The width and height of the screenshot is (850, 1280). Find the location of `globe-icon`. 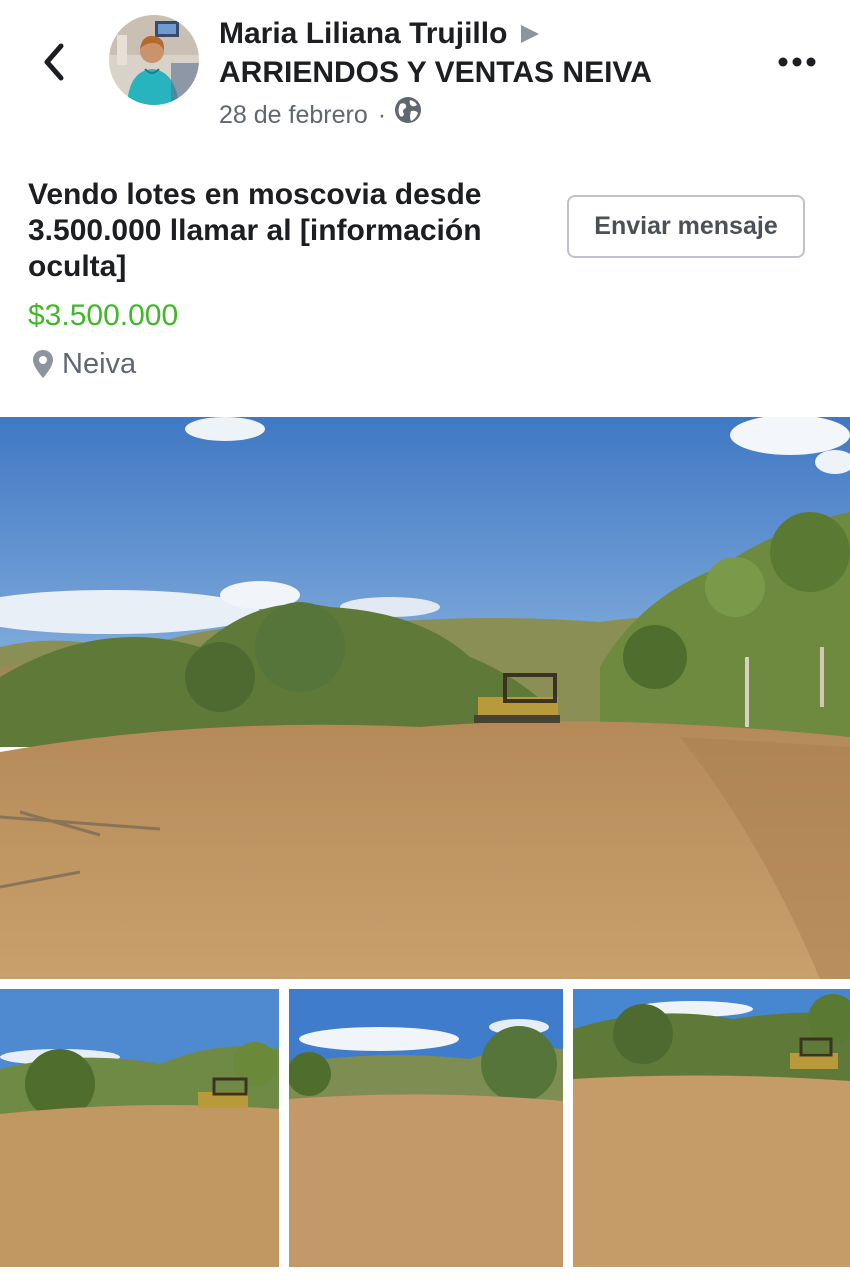

globe-icon is located at coordinates (408, 114).